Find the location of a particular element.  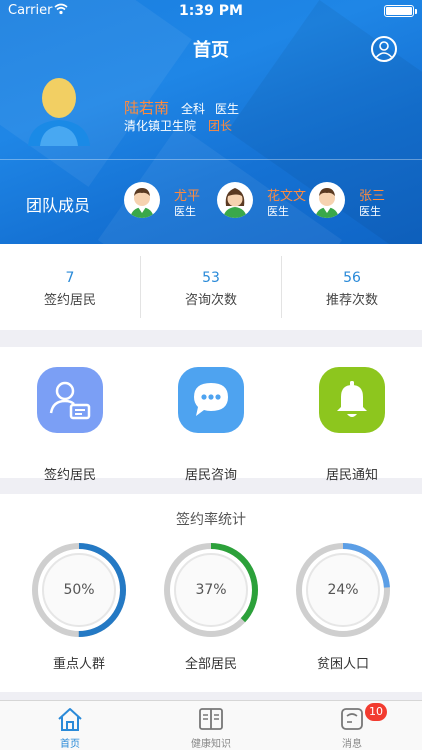

stat-recommendations: 56 推荐次数 is located at coordinates (352, 287).